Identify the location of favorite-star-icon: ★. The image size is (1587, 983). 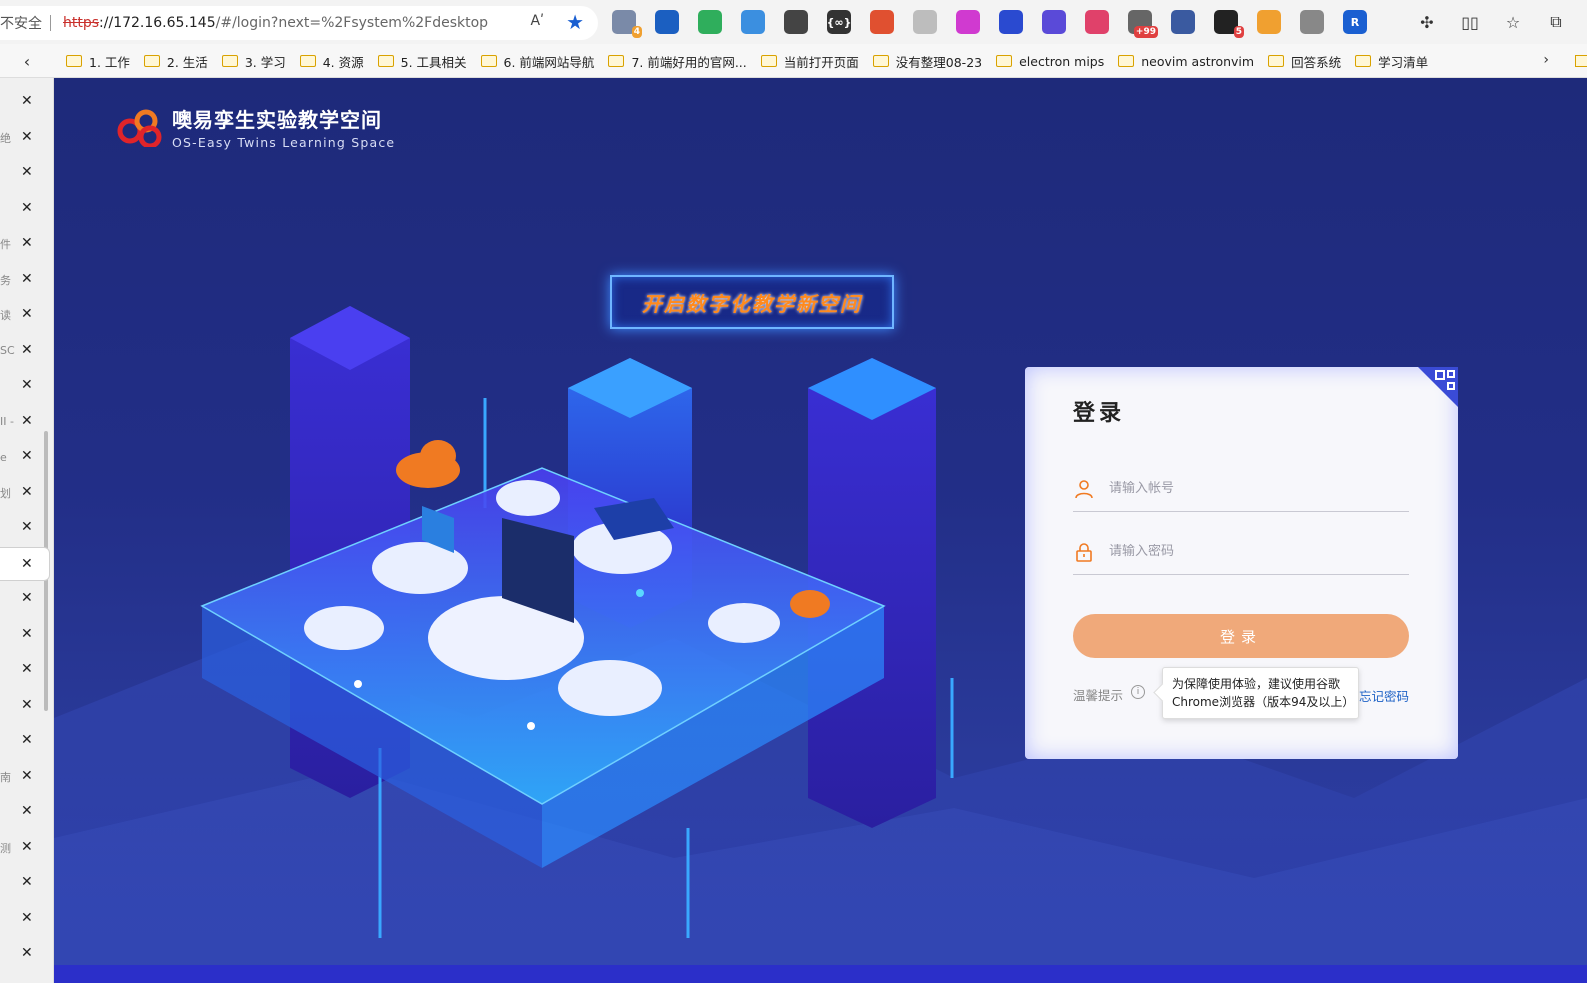
(575, 22).